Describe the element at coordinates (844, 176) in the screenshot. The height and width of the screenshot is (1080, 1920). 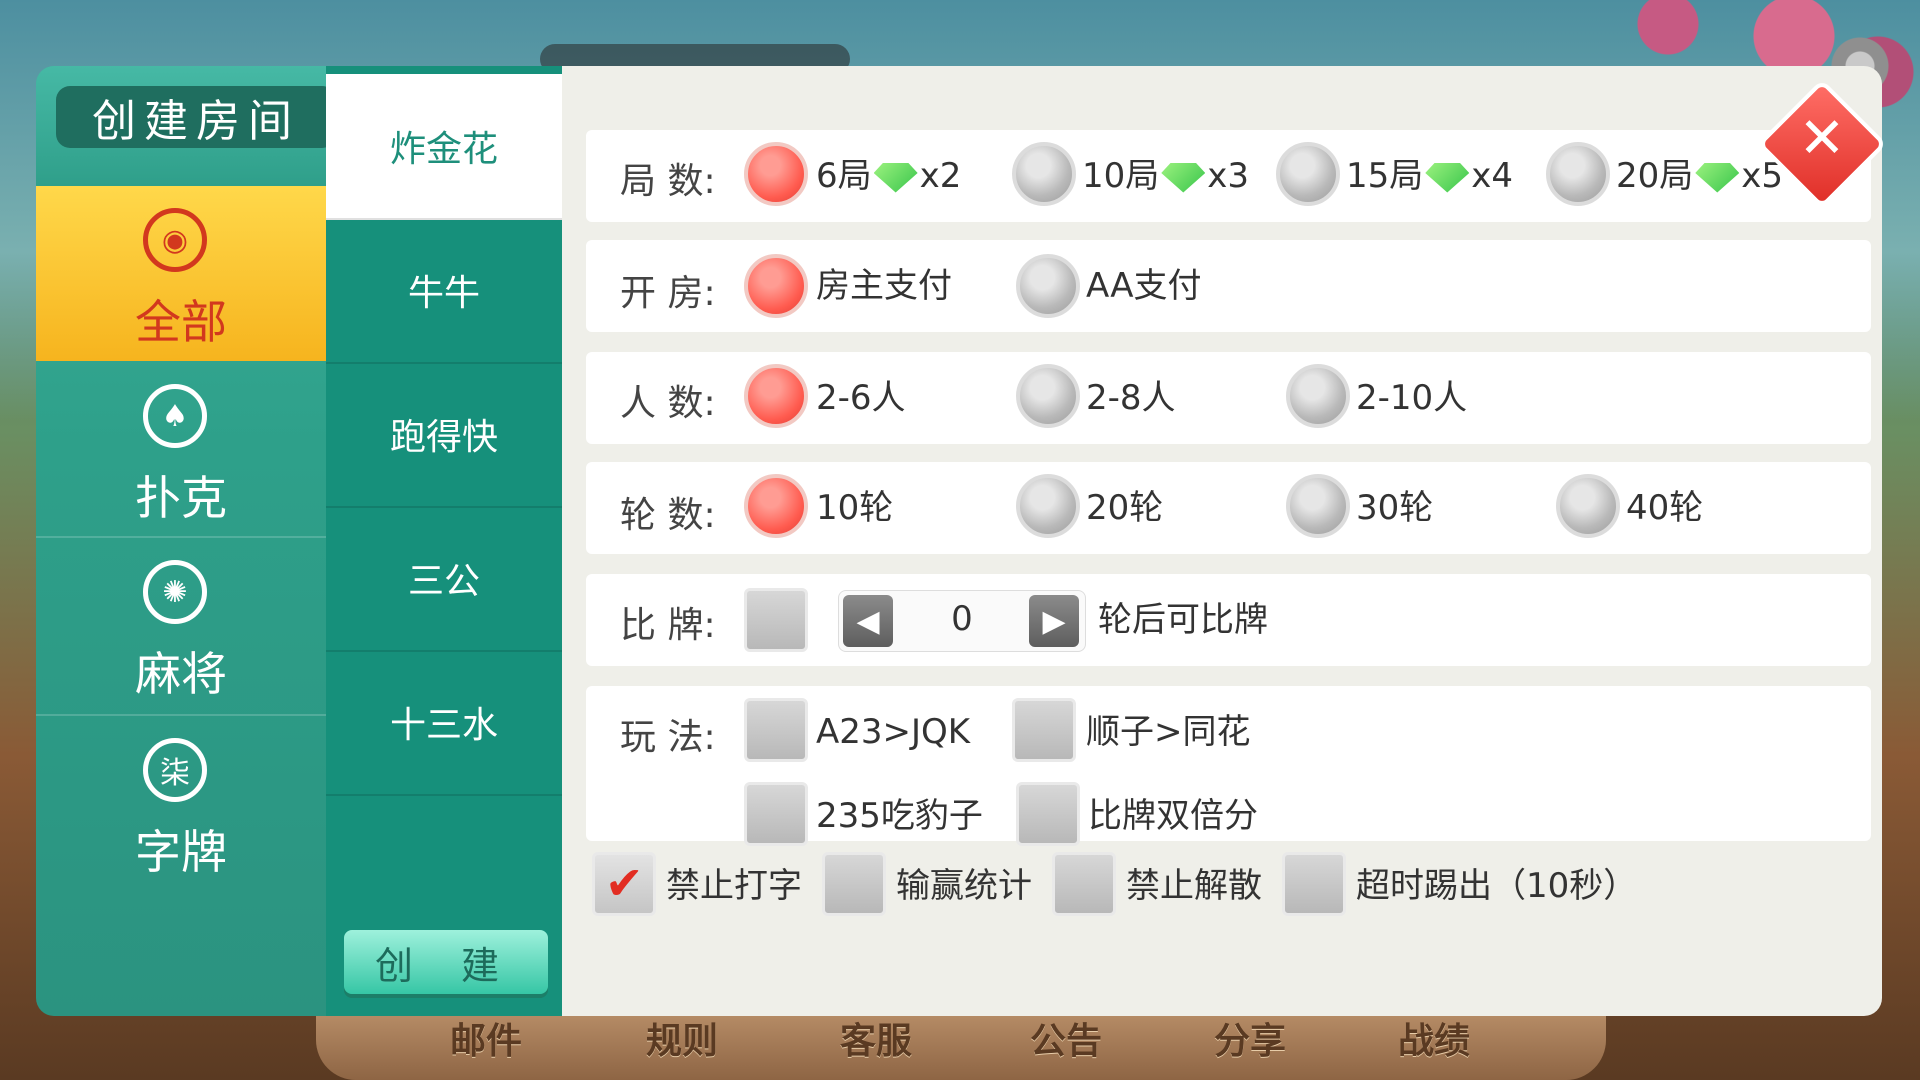
I see `option-text: 6局` at that location.